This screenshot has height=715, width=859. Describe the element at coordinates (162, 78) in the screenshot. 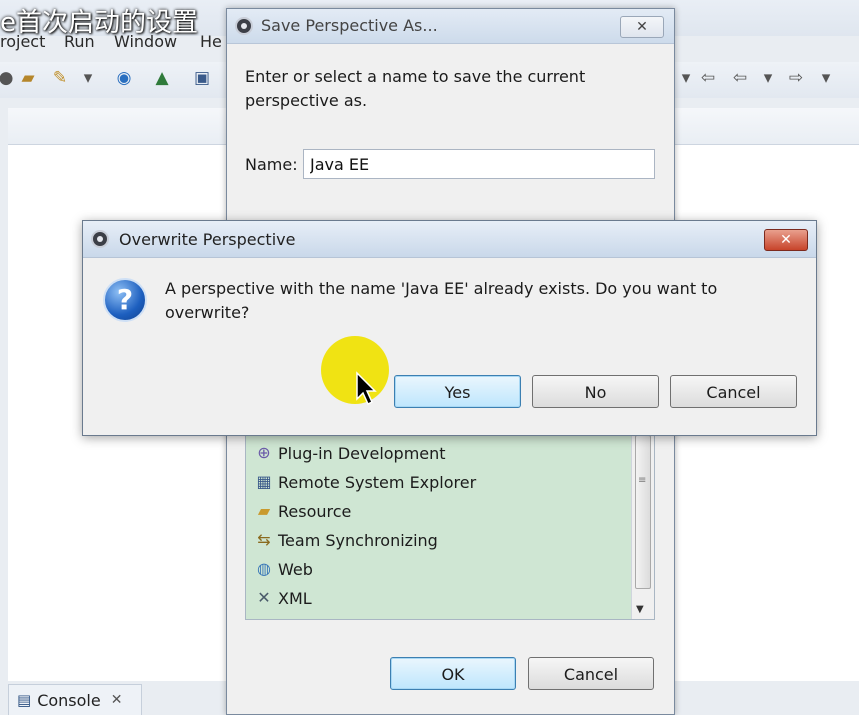

I see `run-icon: ▲` at that location.